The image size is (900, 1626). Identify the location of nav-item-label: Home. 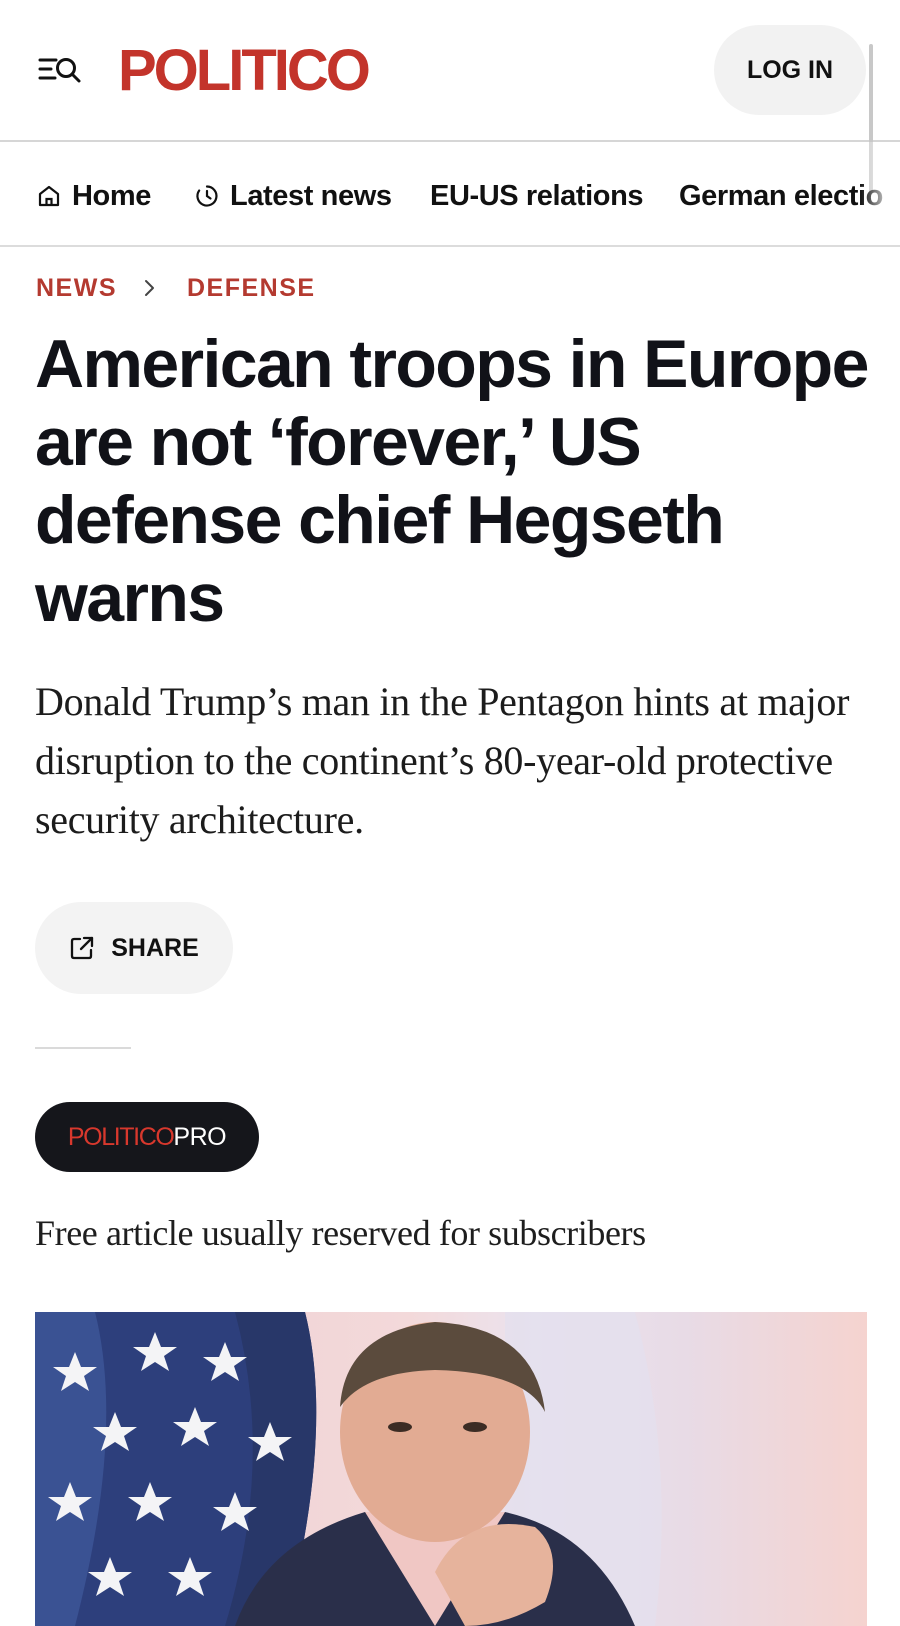
(111, 196).